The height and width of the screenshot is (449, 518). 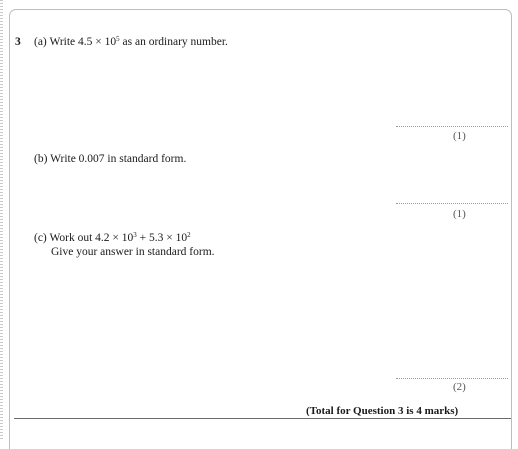 I want to click on part-c-text: (c) Work out 4.2 × 103 + 5.3 × 102, so click(x=112, y=238).